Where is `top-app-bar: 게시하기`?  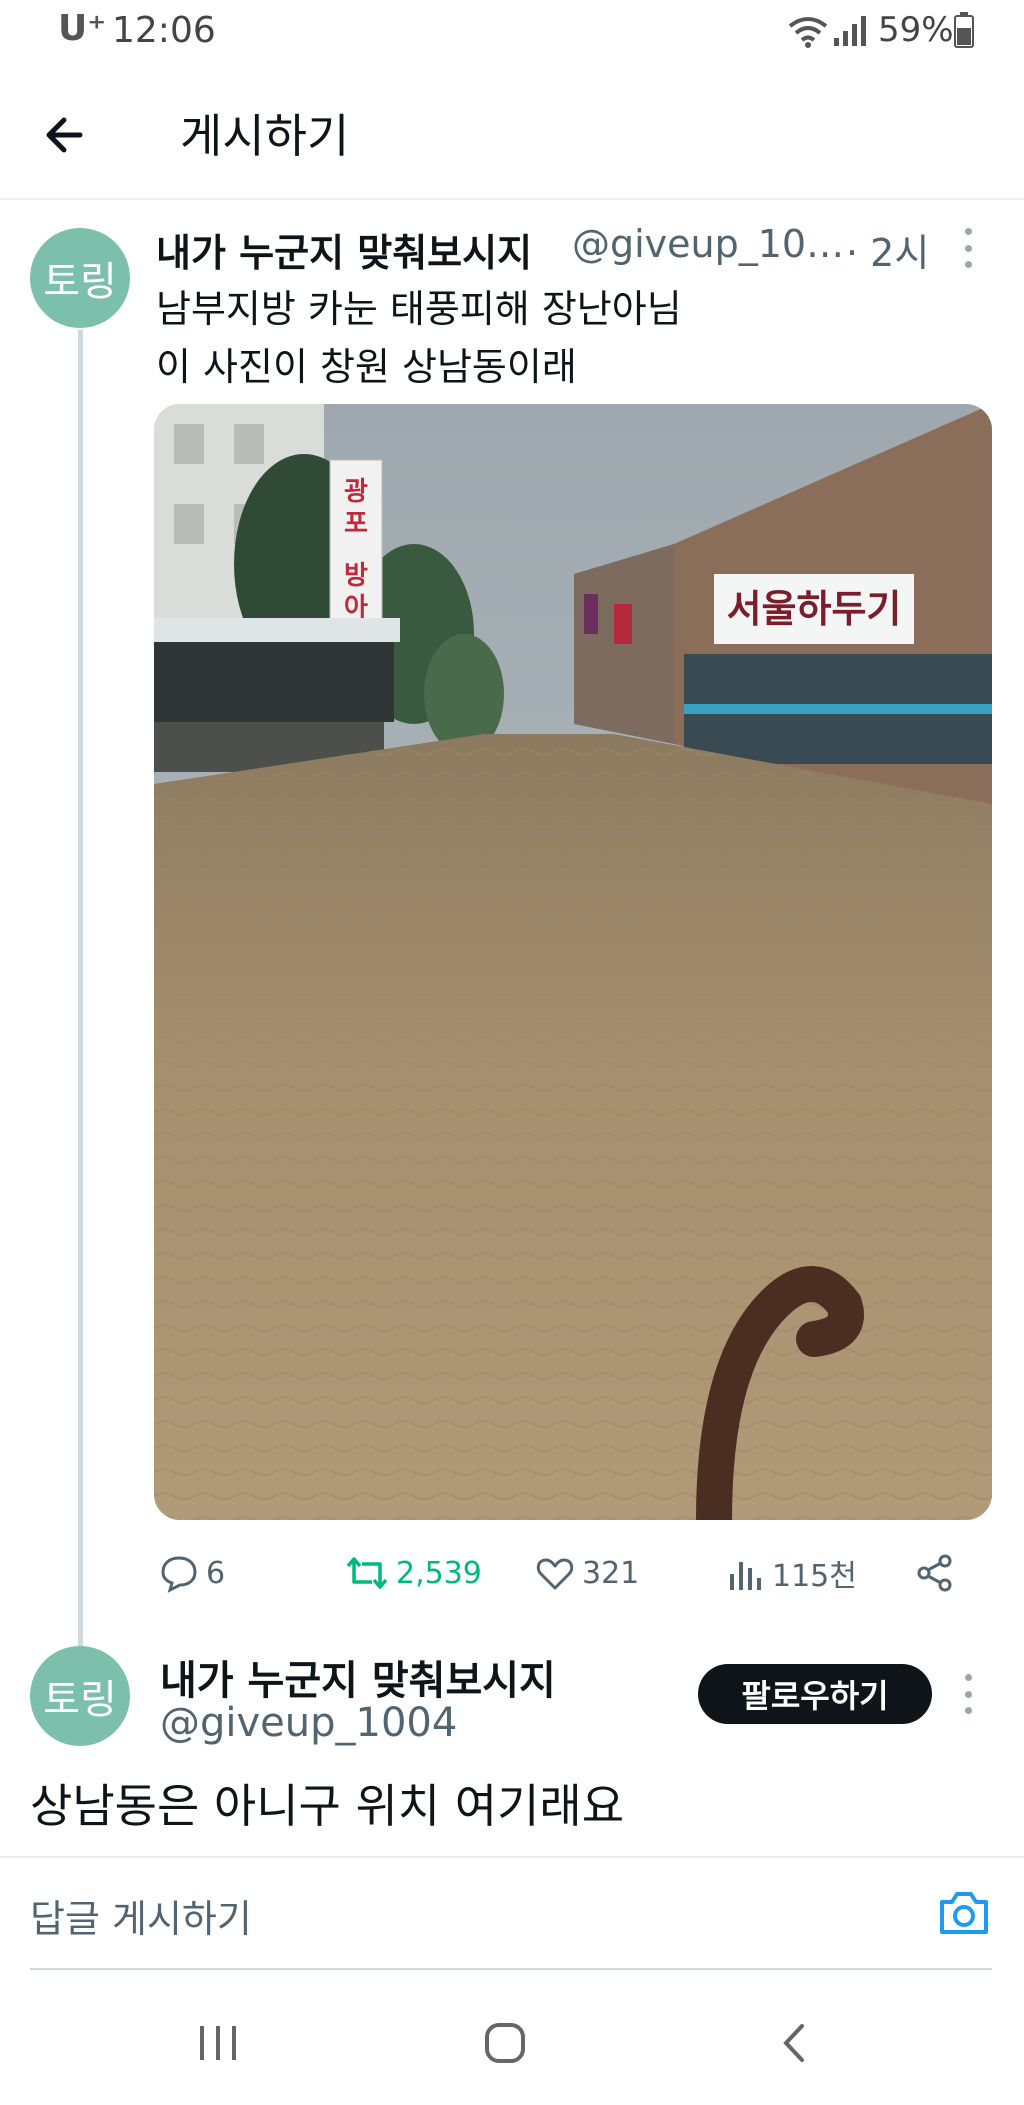
top-app-bar: 게시하기 is located at coordinates (512, 133).